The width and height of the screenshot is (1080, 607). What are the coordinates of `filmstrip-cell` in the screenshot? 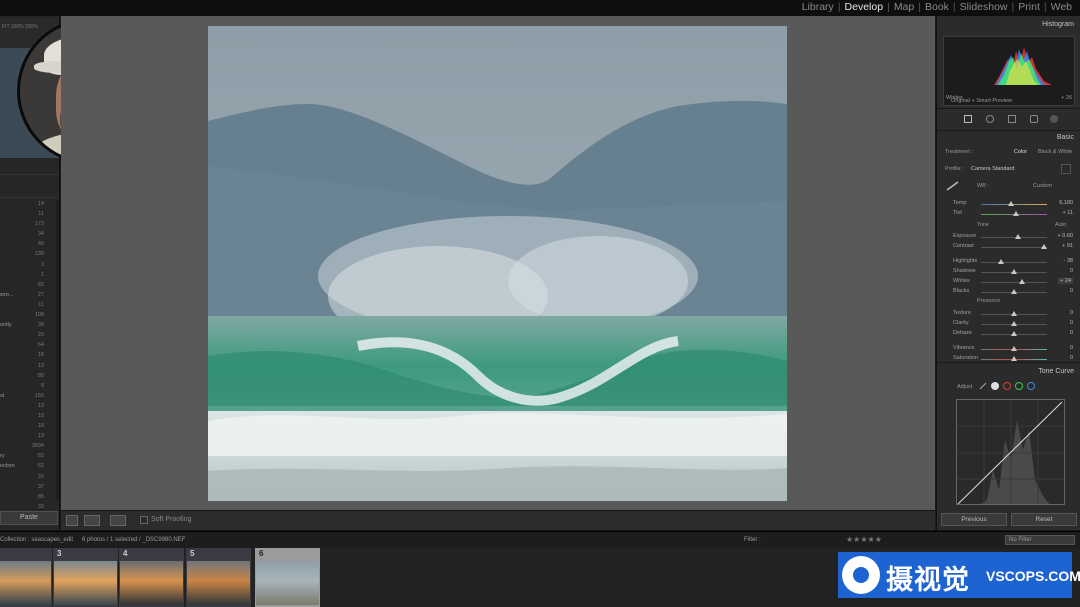 It's located at (26, 577).